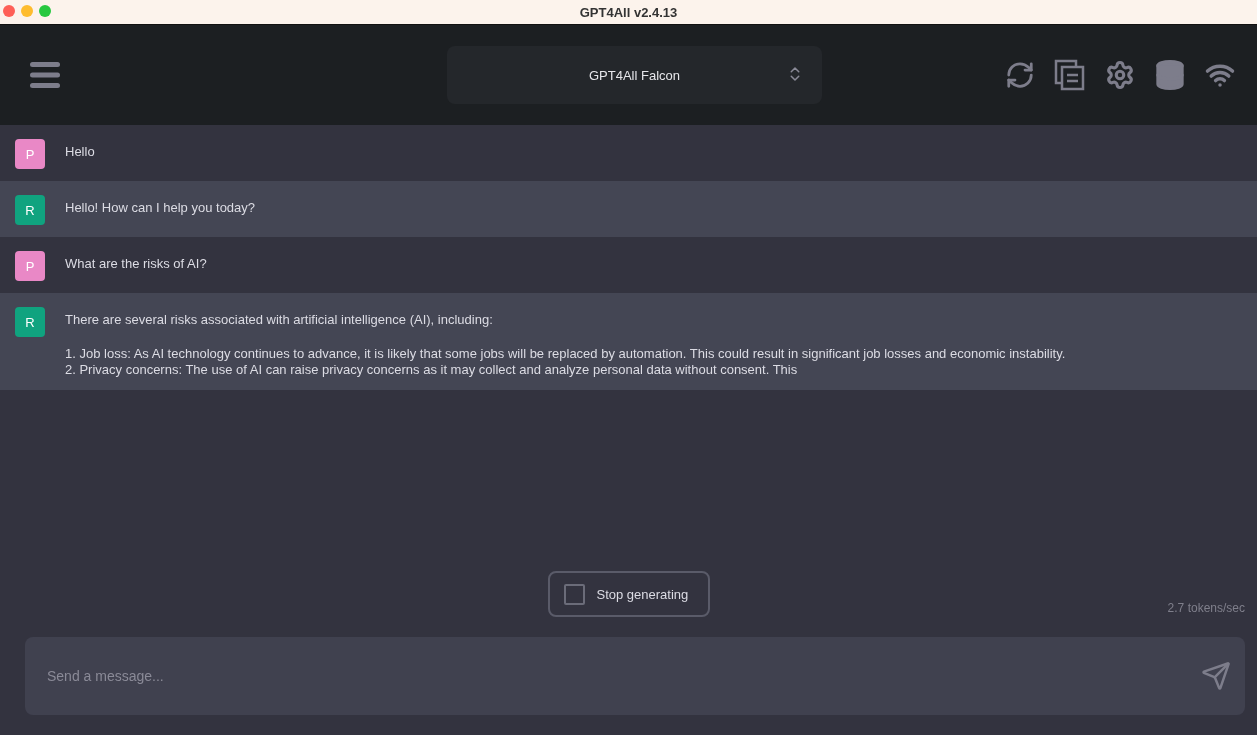 This screenshot has height=735, width=1257. I want to click on window-title: GPT4All v2.4.13, so click(628, 12).